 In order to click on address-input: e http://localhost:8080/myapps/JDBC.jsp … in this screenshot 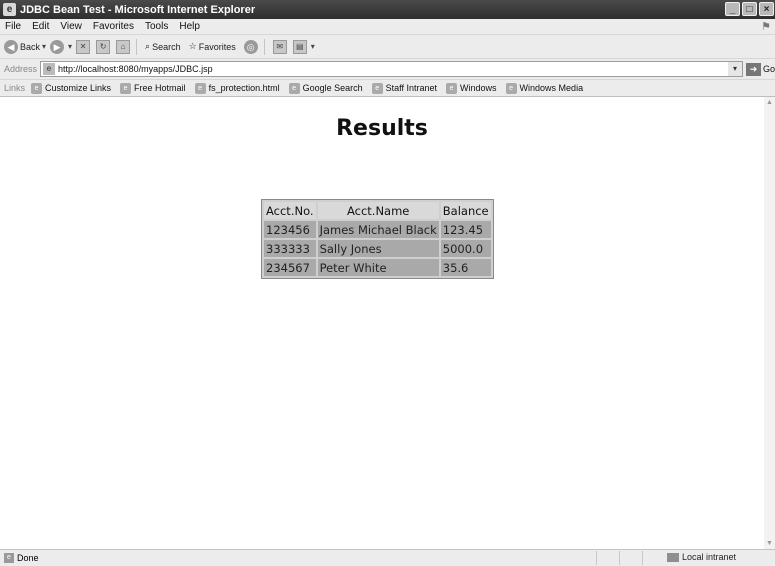, I will do `click(391, 69)`.